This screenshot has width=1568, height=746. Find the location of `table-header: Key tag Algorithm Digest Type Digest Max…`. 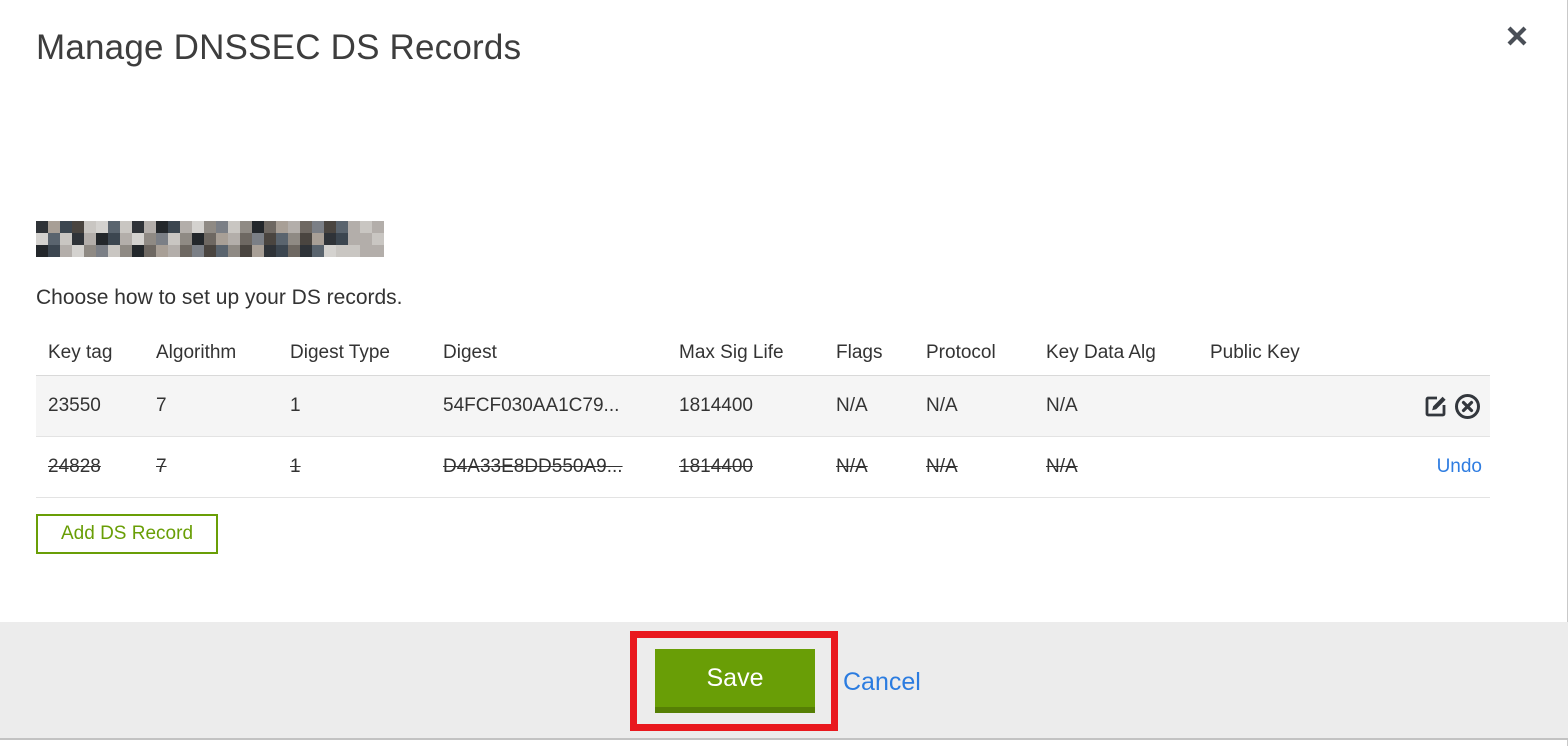

table-header: Key tag Algorithm Digest Type Digest Max… is located at coordinates (763, 353).